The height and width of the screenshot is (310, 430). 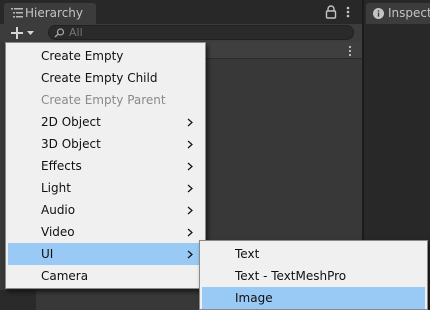 I want to click on menu-item-label: Audio, so click(x=58, y=210).